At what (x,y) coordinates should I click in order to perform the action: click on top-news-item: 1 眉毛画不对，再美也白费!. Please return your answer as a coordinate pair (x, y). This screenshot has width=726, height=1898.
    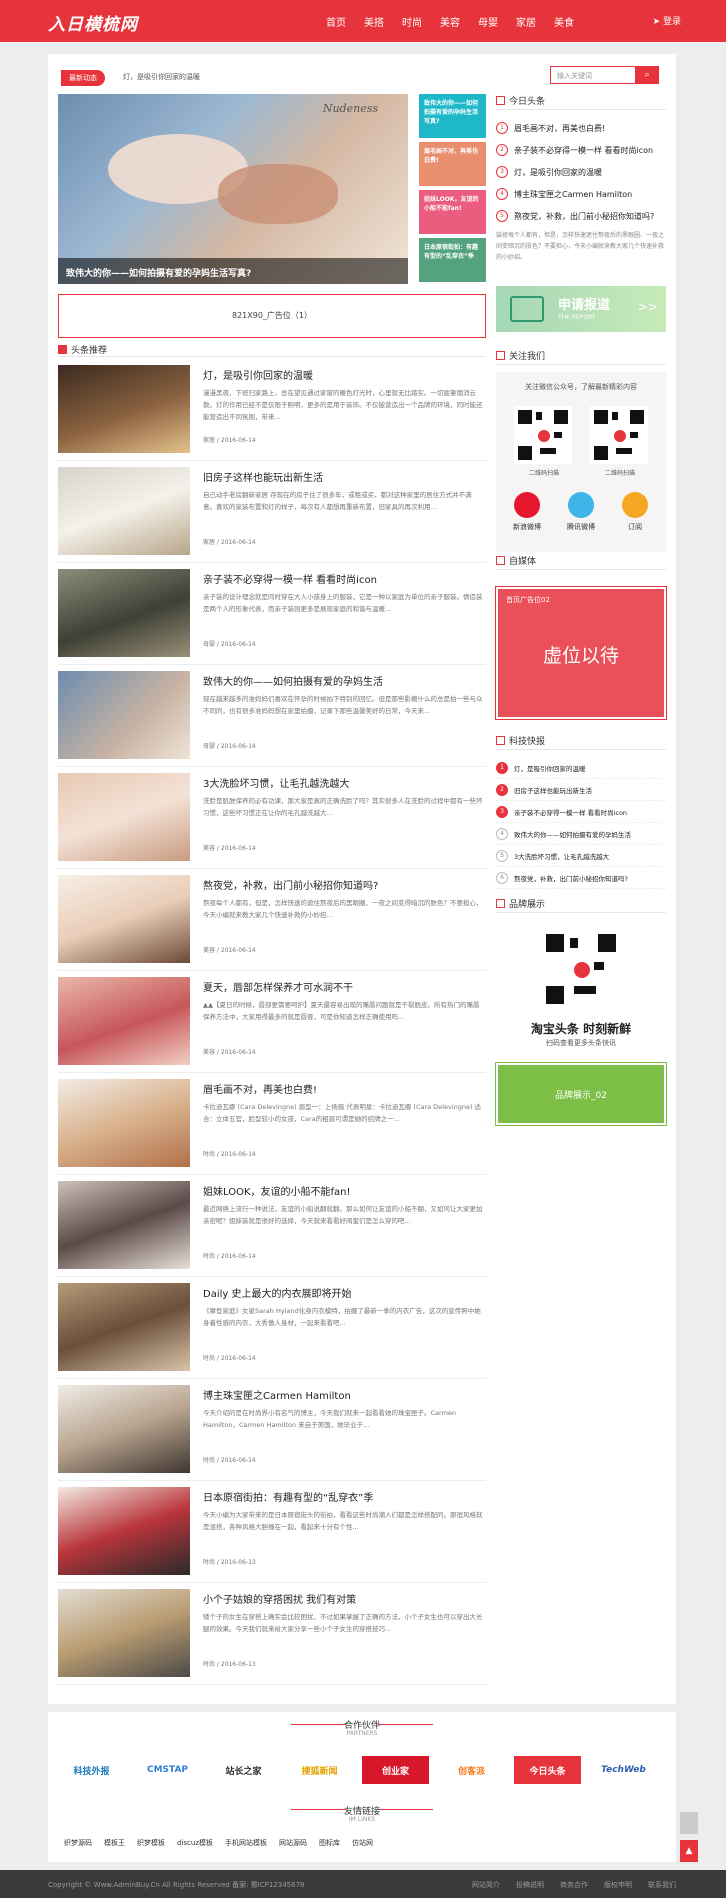
    Looking at the image, I should click on (581, 128).